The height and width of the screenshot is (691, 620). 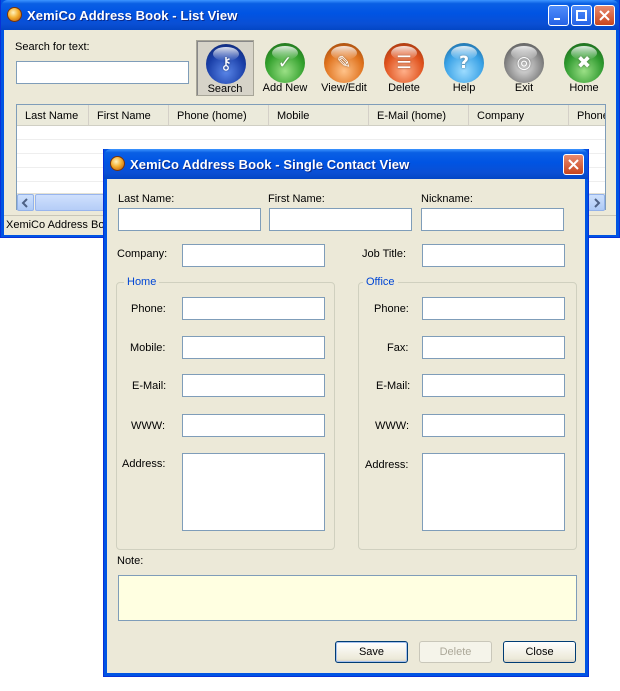 I want to click on dialog-close-x-button, so click(x=573, y=164).